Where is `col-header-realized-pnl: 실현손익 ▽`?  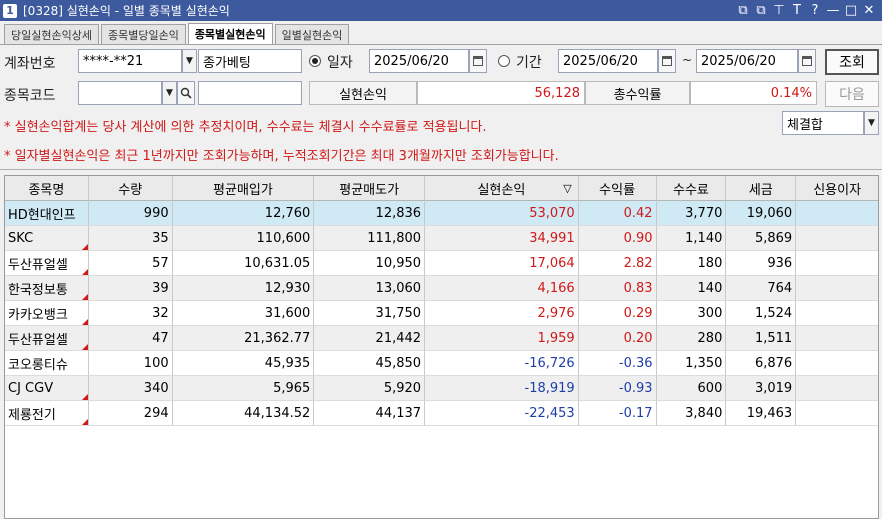 col-header-realized-pnl: 실현손익 ▽ is located at coordinates (502, 188).